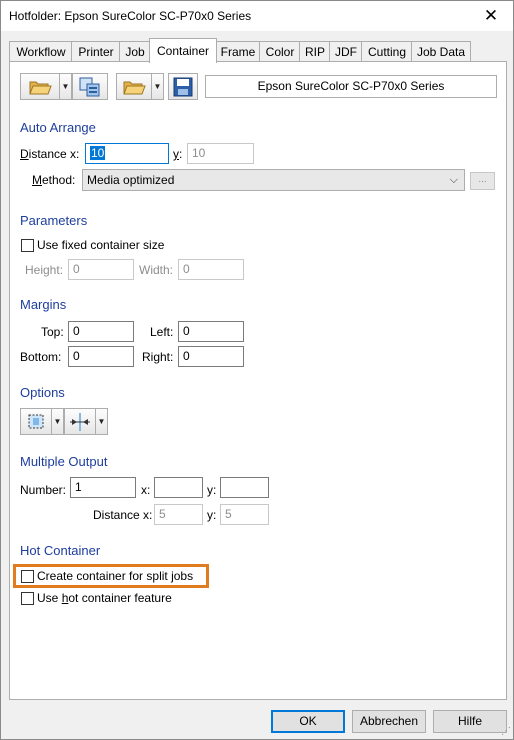  I want to click on number-label: Number:, so click(43, 490).